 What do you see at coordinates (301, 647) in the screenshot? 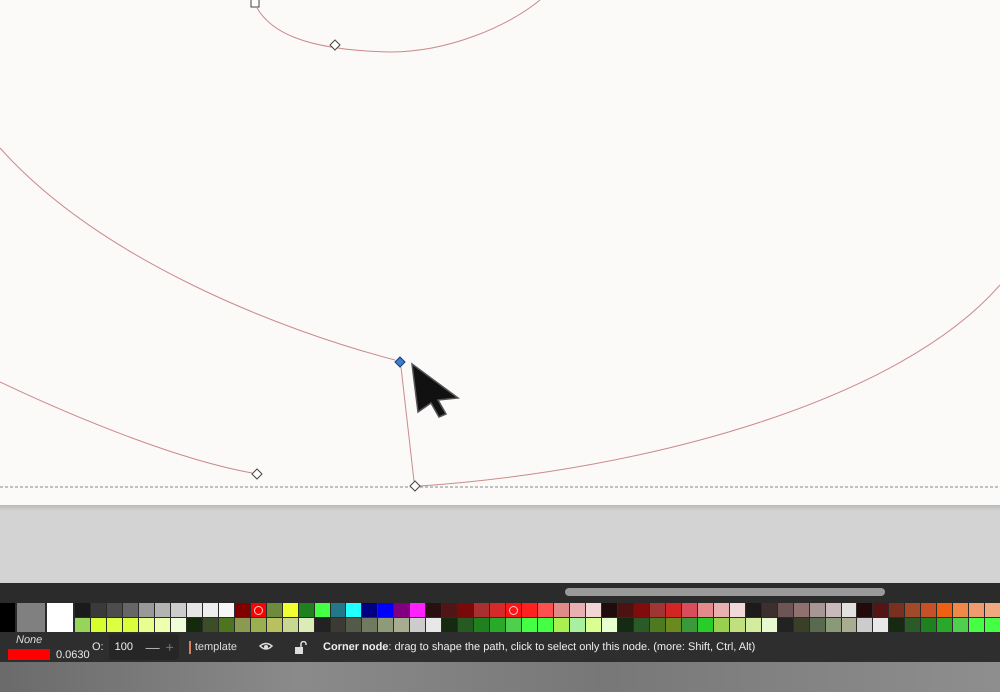
I see `unlocked-padlock-icon` at bounding box center [301, 647].